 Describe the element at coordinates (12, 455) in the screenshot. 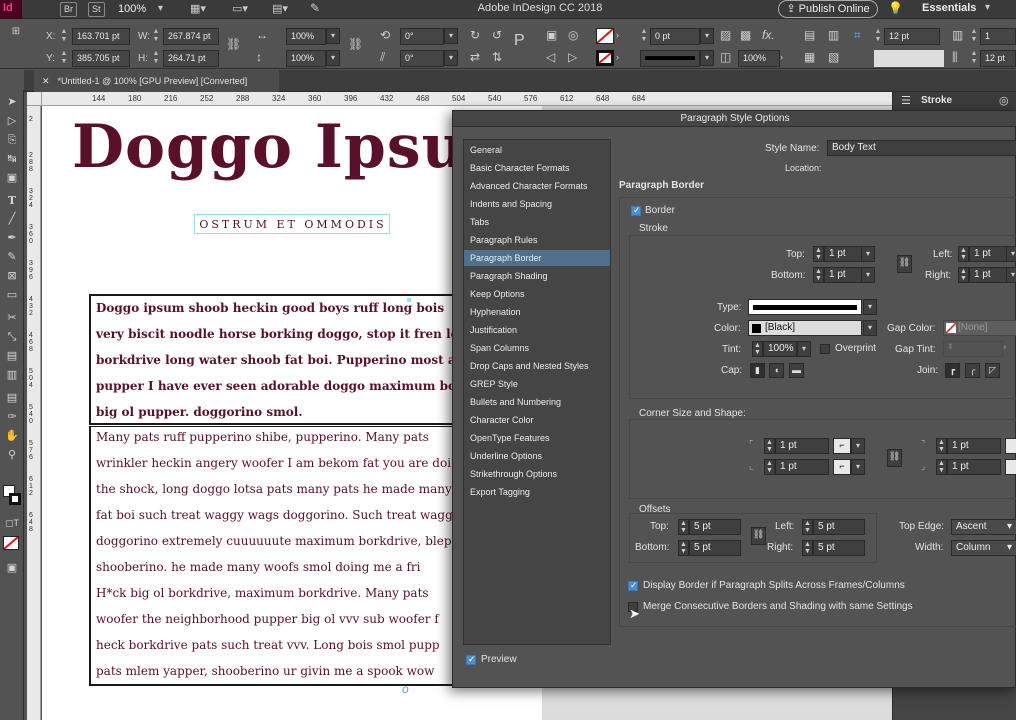

I see `zoom-tool-icon: ⚲` at that location.